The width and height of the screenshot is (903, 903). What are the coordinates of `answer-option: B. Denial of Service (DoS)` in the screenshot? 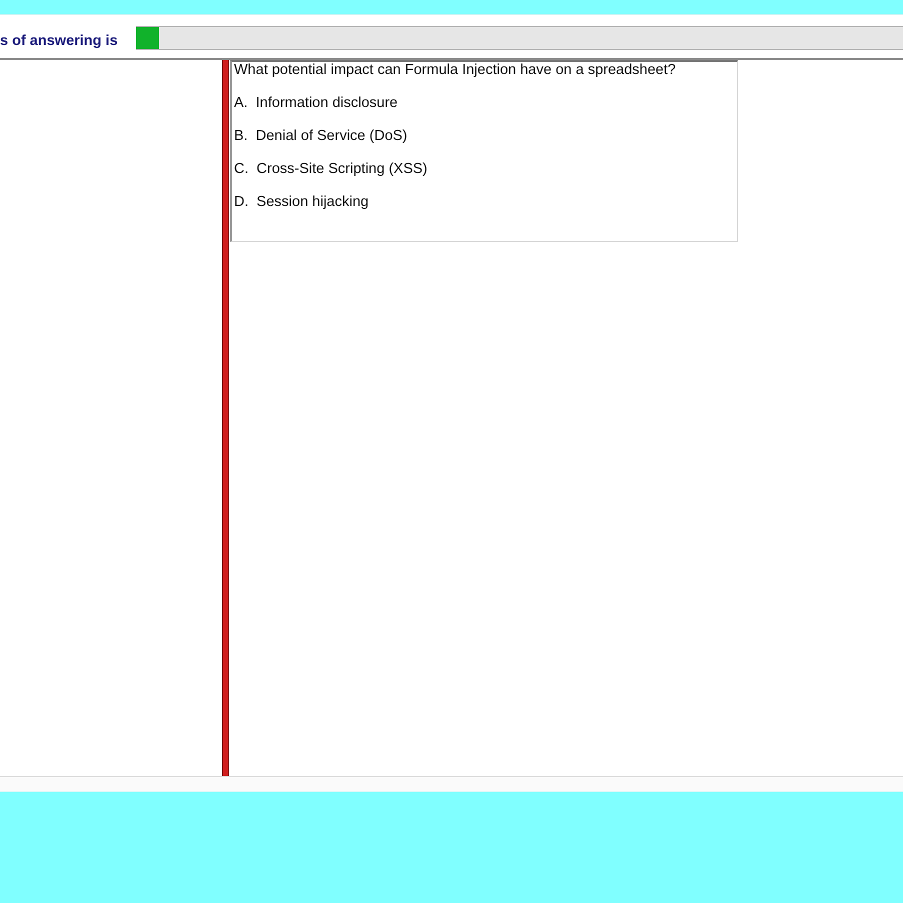 It's located at (485, 136).